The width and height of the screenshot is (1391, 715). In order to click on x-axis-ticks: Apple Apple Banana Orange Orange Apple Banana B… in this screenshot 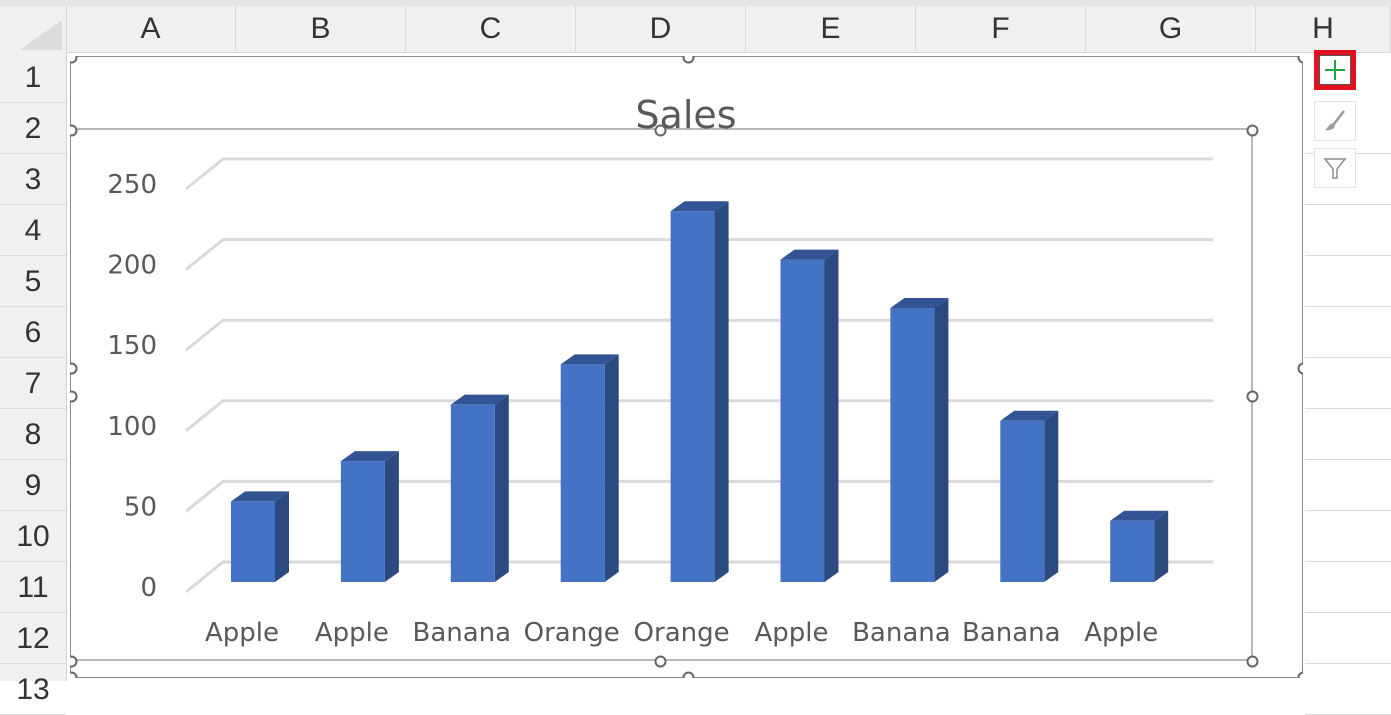, I will do `click(680, 633)`.